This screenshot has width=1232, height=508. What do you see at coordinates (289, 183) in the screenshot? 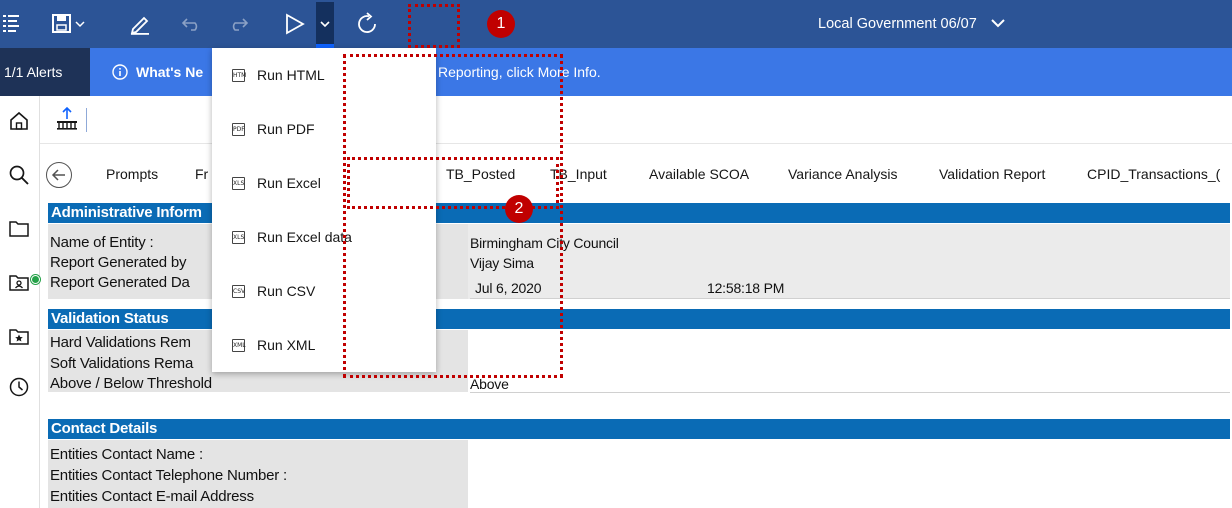
I see `menu-item-label: Run Excel` at bounding box center [289, 183].